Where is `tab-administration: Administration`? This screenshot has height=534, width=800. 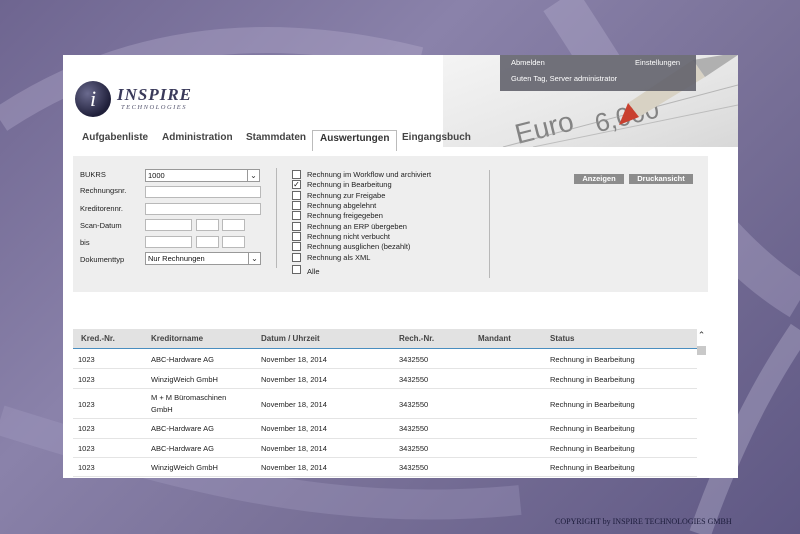 tab-administration: Administration is located at coordinates (197, 140).